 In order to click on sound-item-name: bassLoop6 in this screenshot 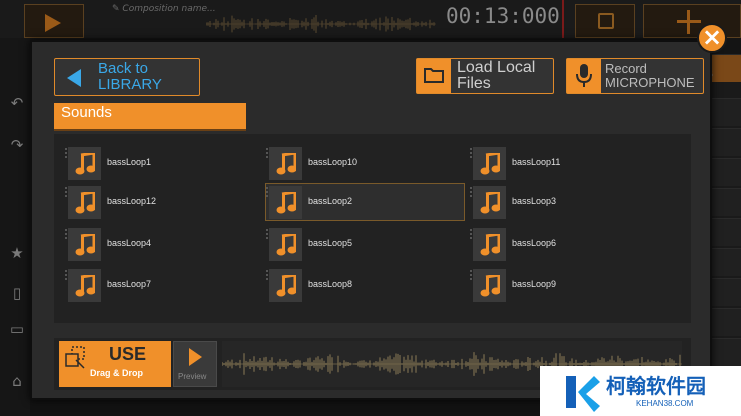, I will do `click(534, 243)`.